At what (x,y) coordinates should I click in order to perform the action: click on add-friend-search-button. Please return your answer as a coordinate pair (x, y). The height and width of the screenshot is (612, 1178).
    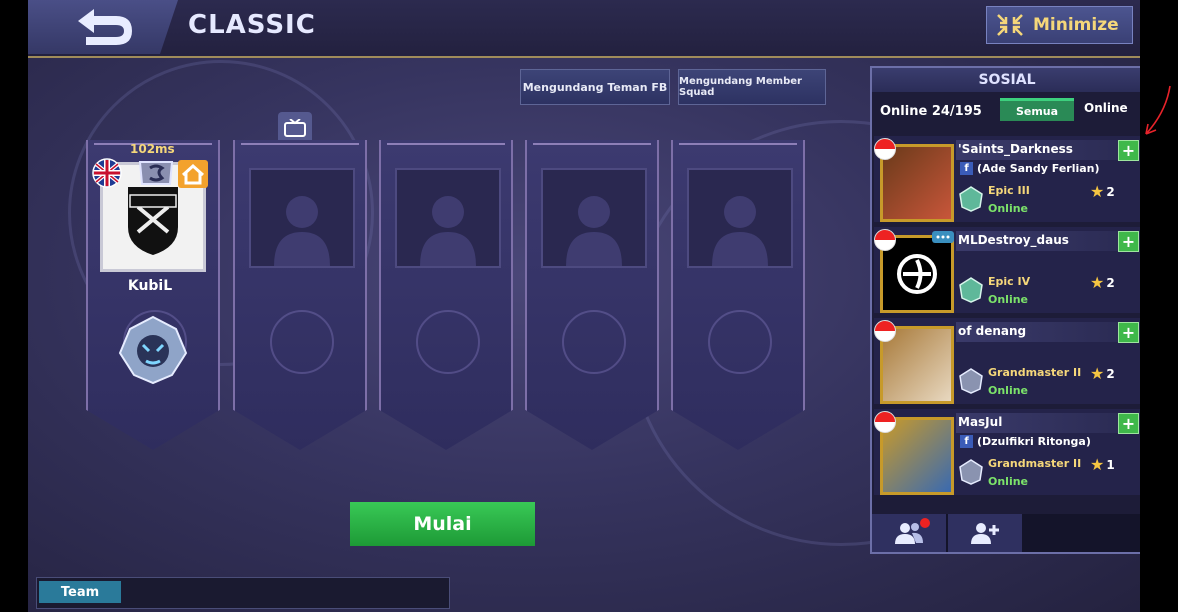
    Looking at the image, I should click on (986, 533).